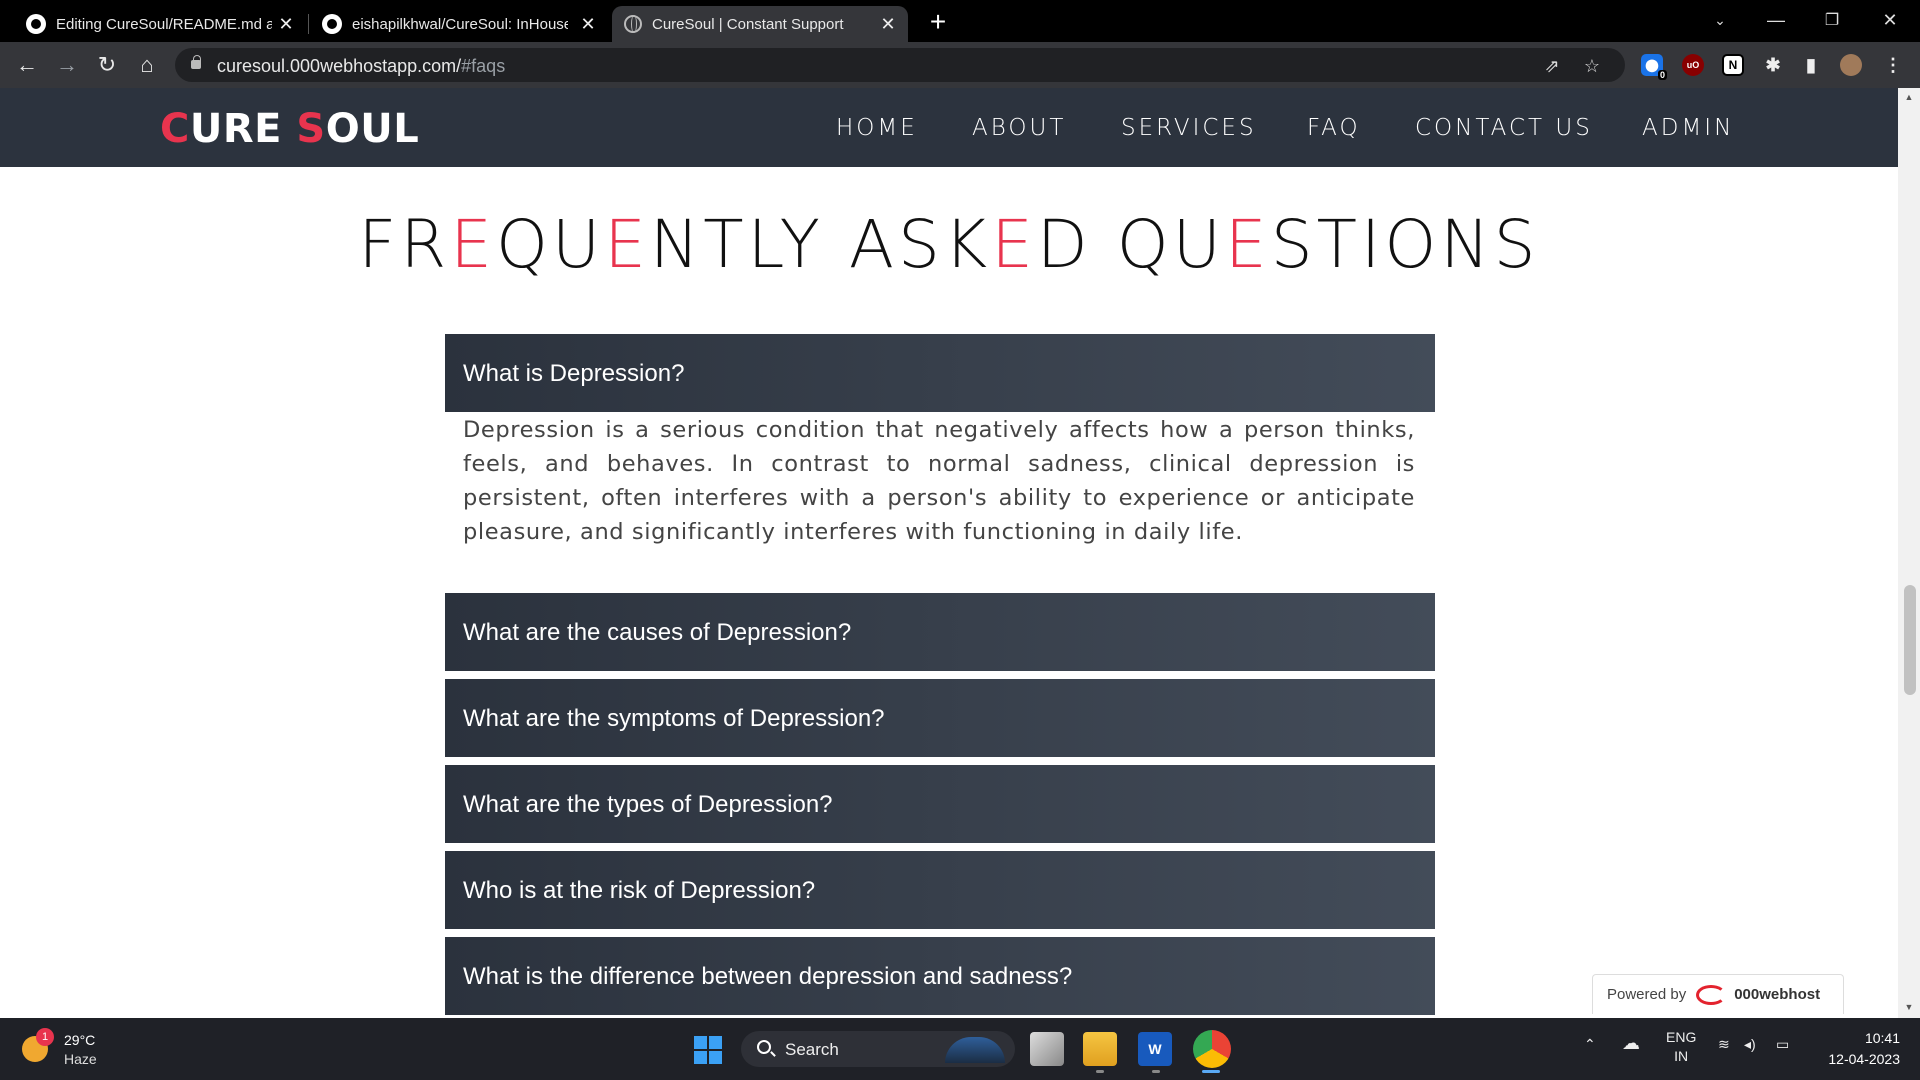 This screenshot has width=1920, height=1080. I want to click on tab-readme: Editing CureSoul/README.md at ✕, so click(160, 24).